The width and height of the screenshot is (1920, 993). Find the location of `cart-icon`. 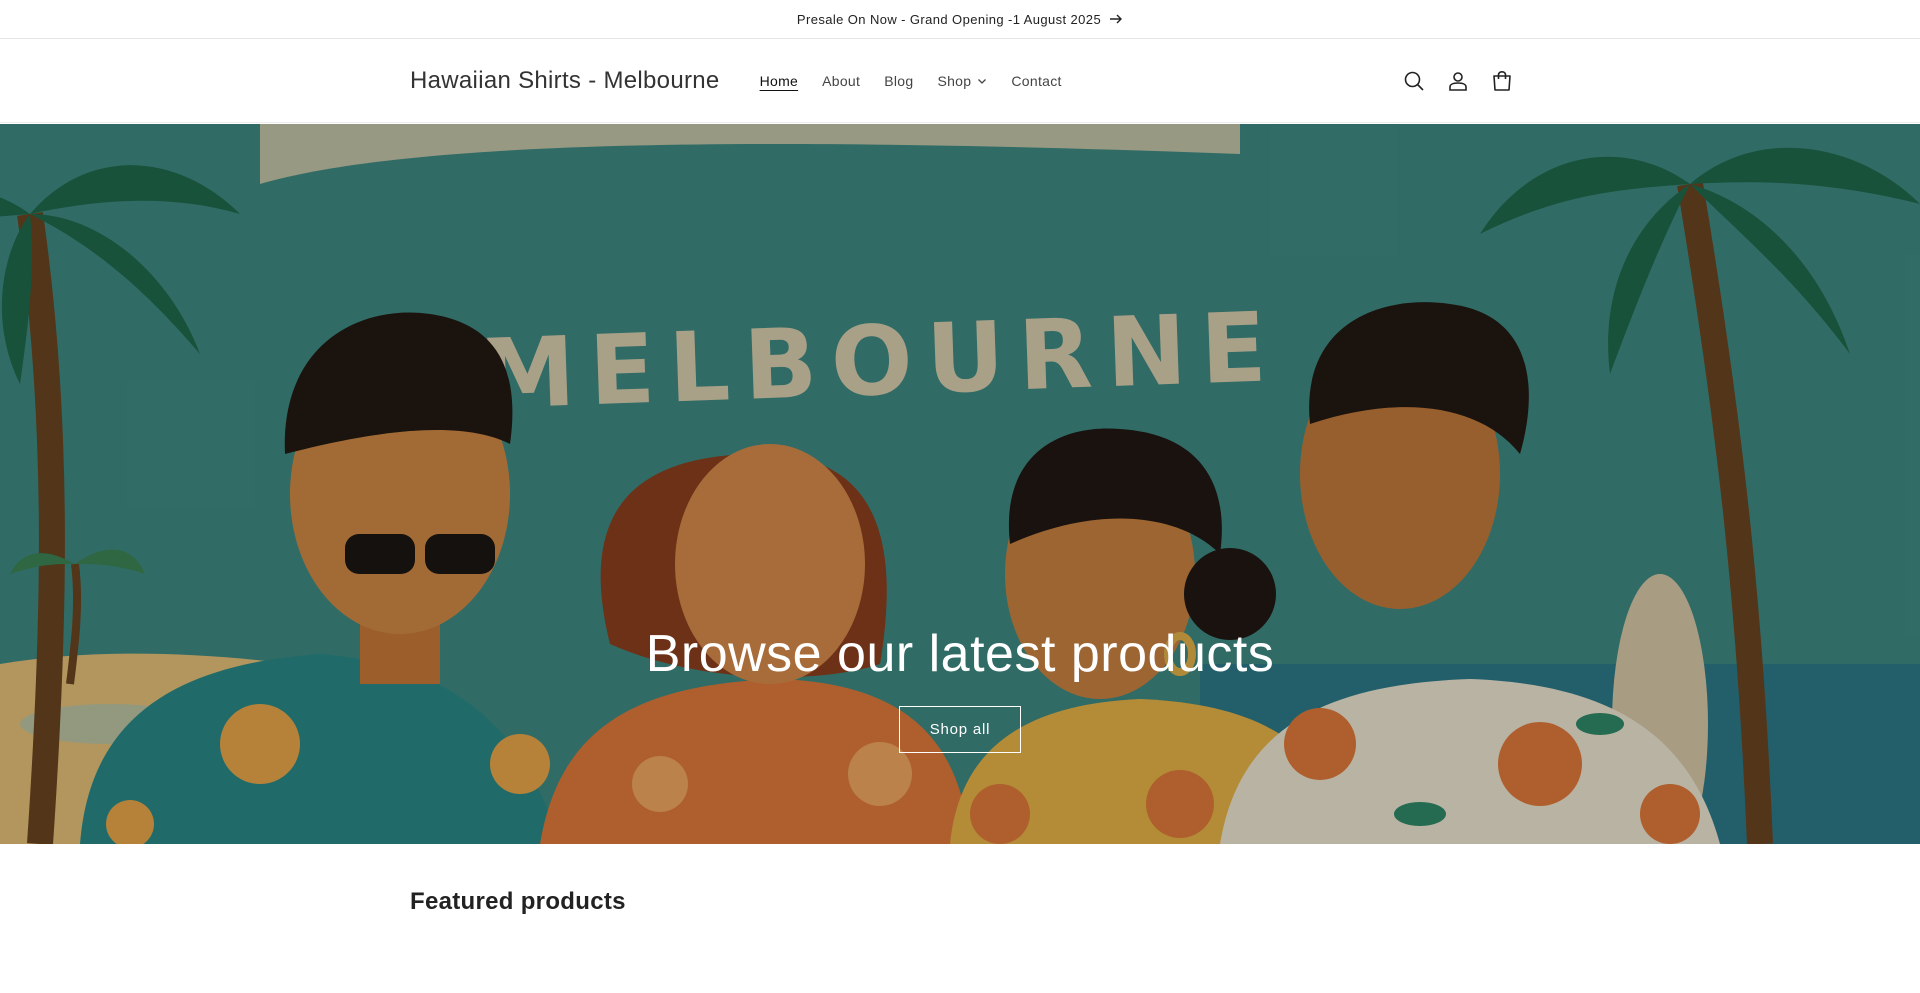

cart-icon is located at coordinates (1502, 80).